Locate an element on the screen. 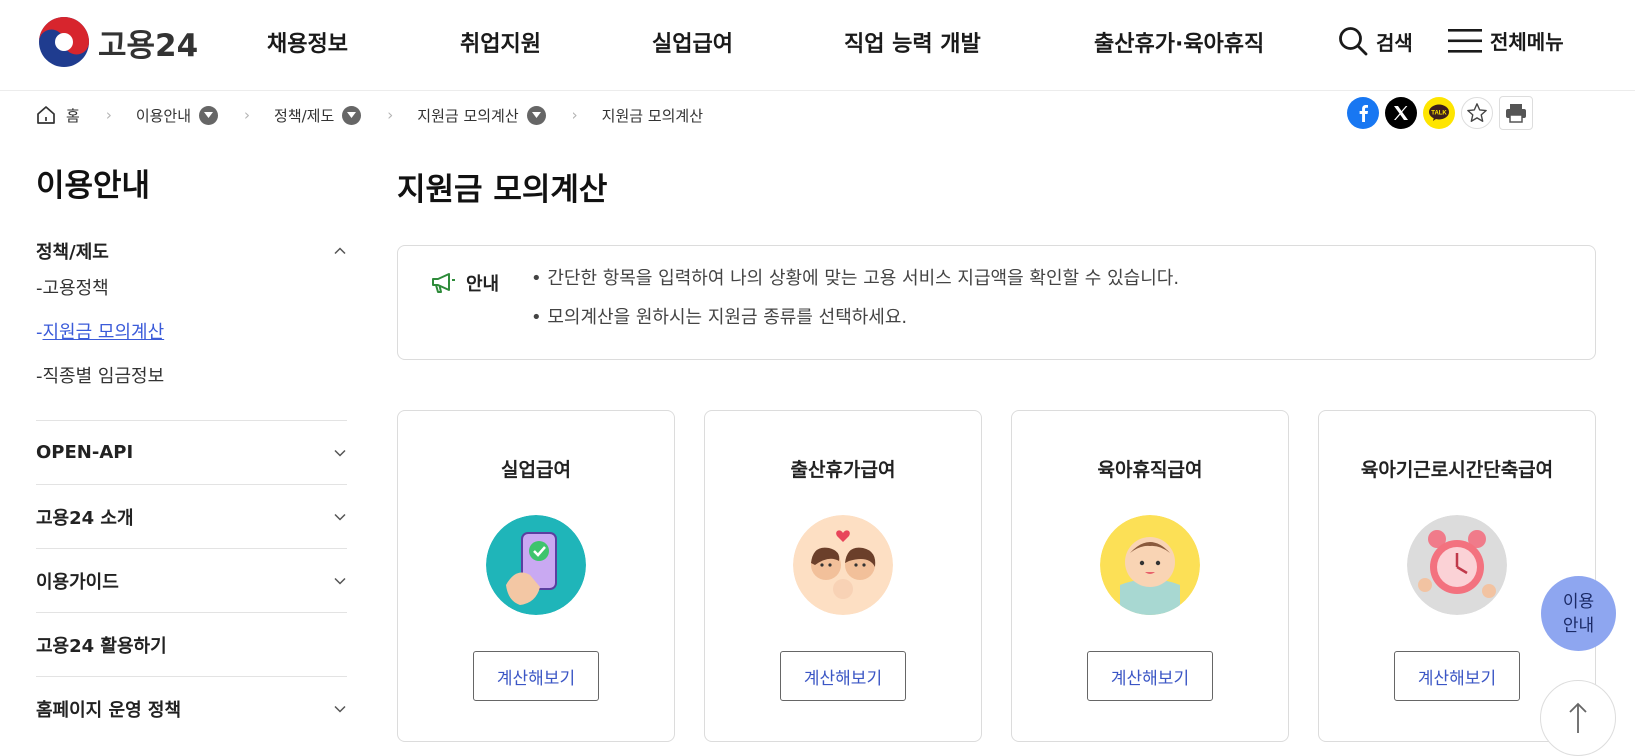  sidebar-group-policy: 정책/제도 -고용정책 -지원금 모의계산 -직종별 임금정보 is located at coordinates (191, 324).